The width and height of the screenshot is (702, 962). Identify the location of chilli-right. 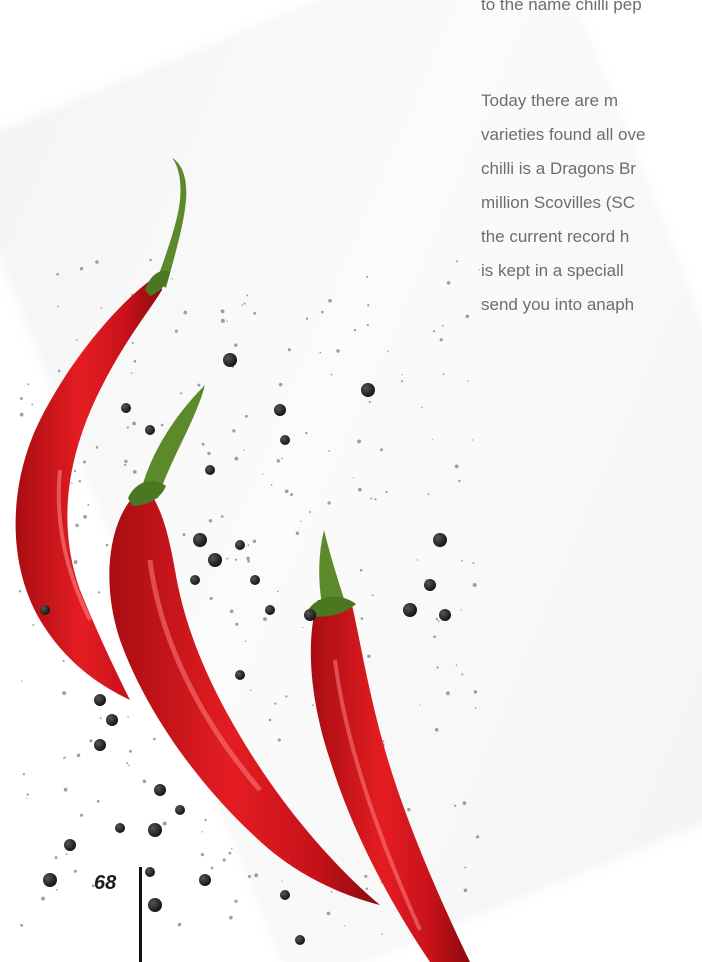
(389, 746).